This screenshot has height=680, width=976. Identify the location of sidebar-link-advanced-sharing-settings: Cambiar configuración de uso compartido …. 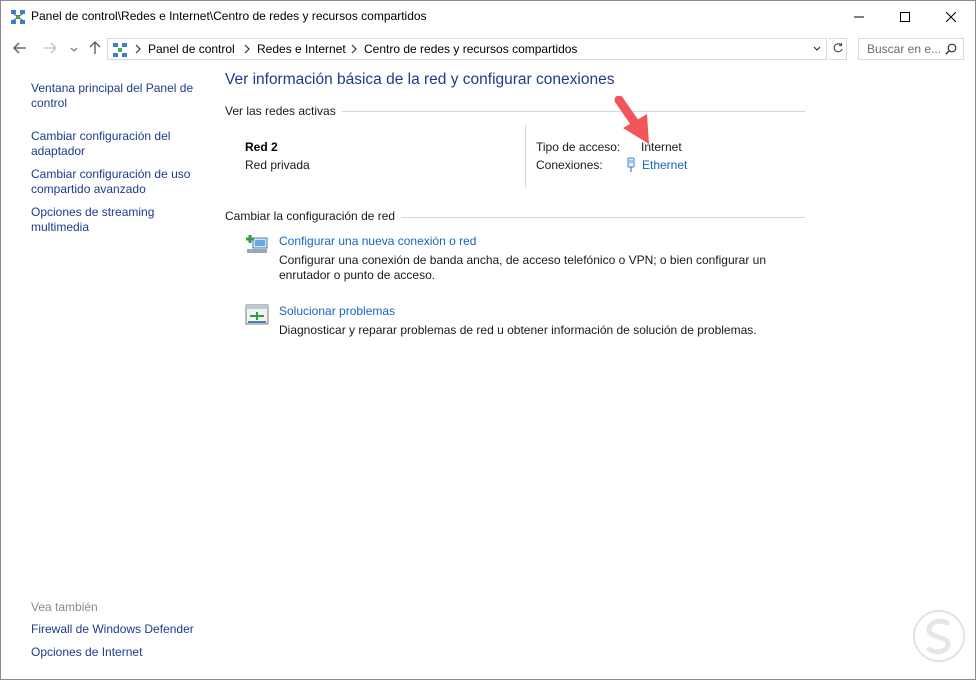
(116, 182).